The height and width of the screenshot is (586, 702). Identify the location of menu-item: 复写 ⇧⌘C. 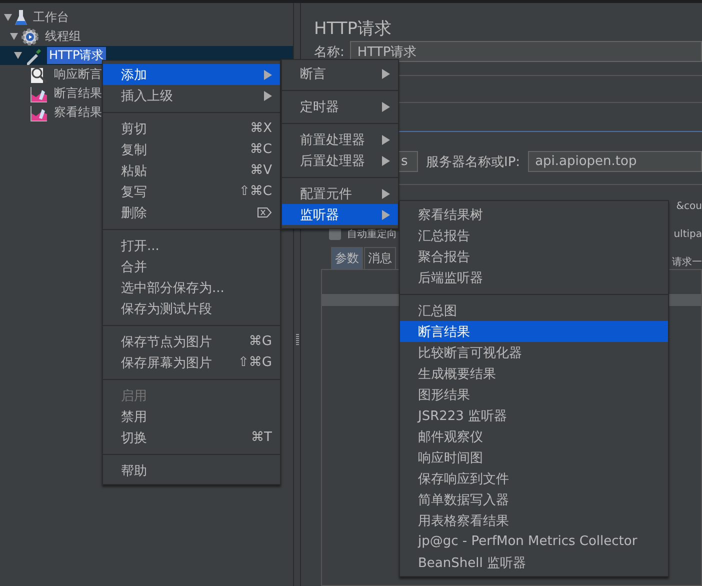
(191, 191).